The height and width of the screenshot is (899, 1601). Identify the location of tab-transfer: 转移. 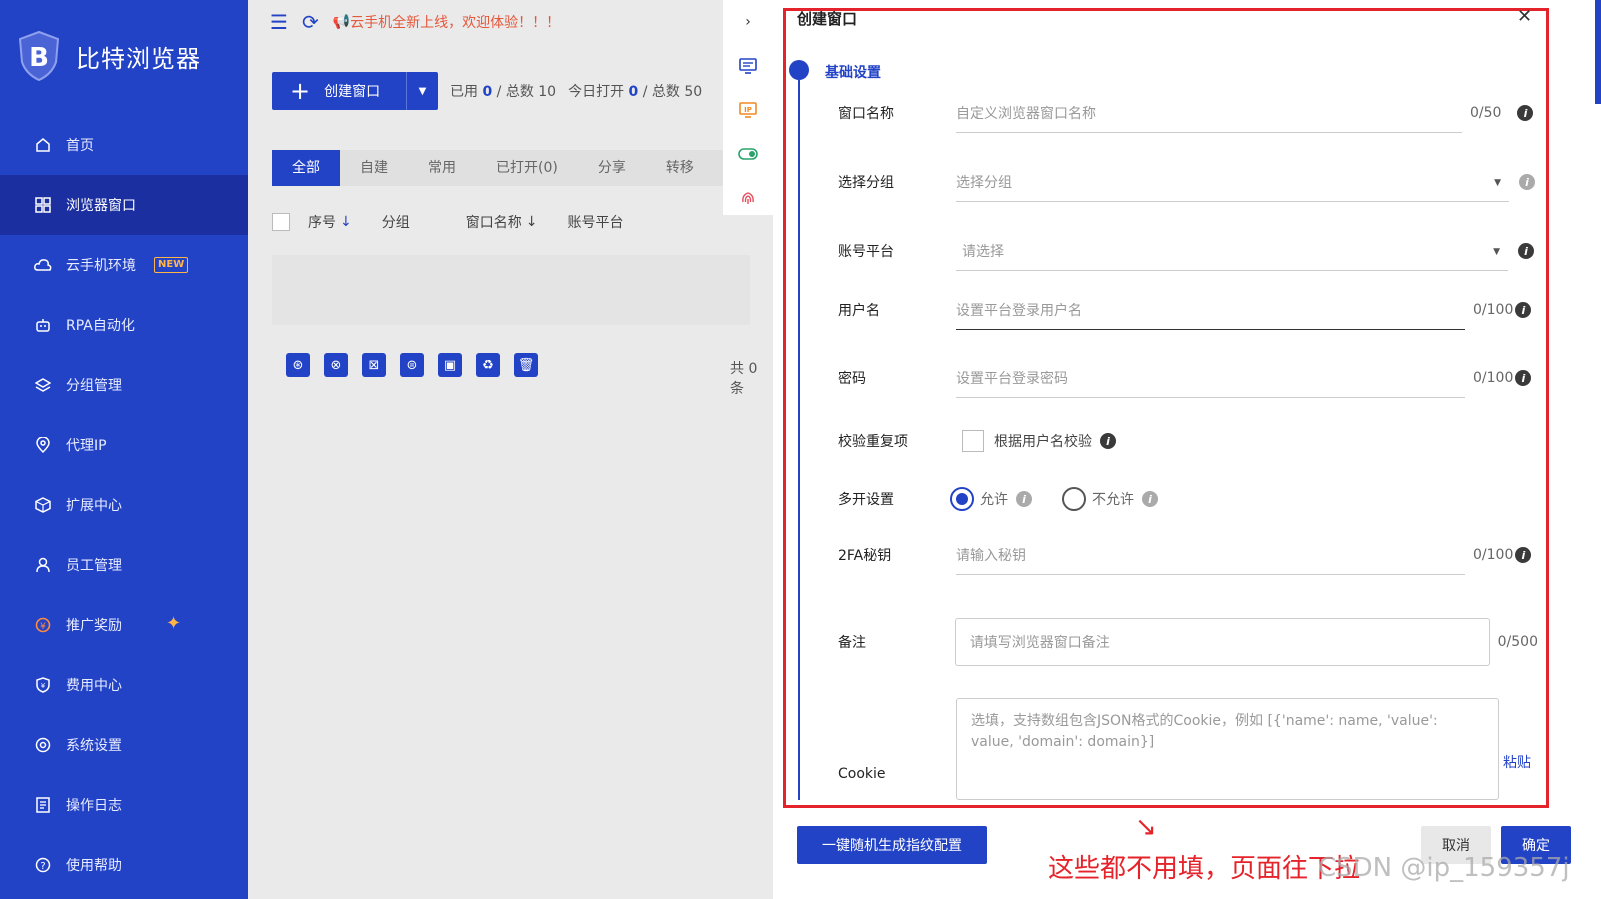
(680, 168).